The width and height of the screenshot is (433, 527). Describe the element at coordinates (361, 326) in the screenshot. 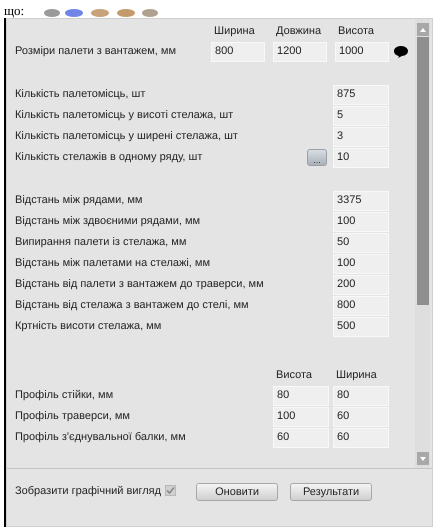

I see `input-field: 500` at that location.